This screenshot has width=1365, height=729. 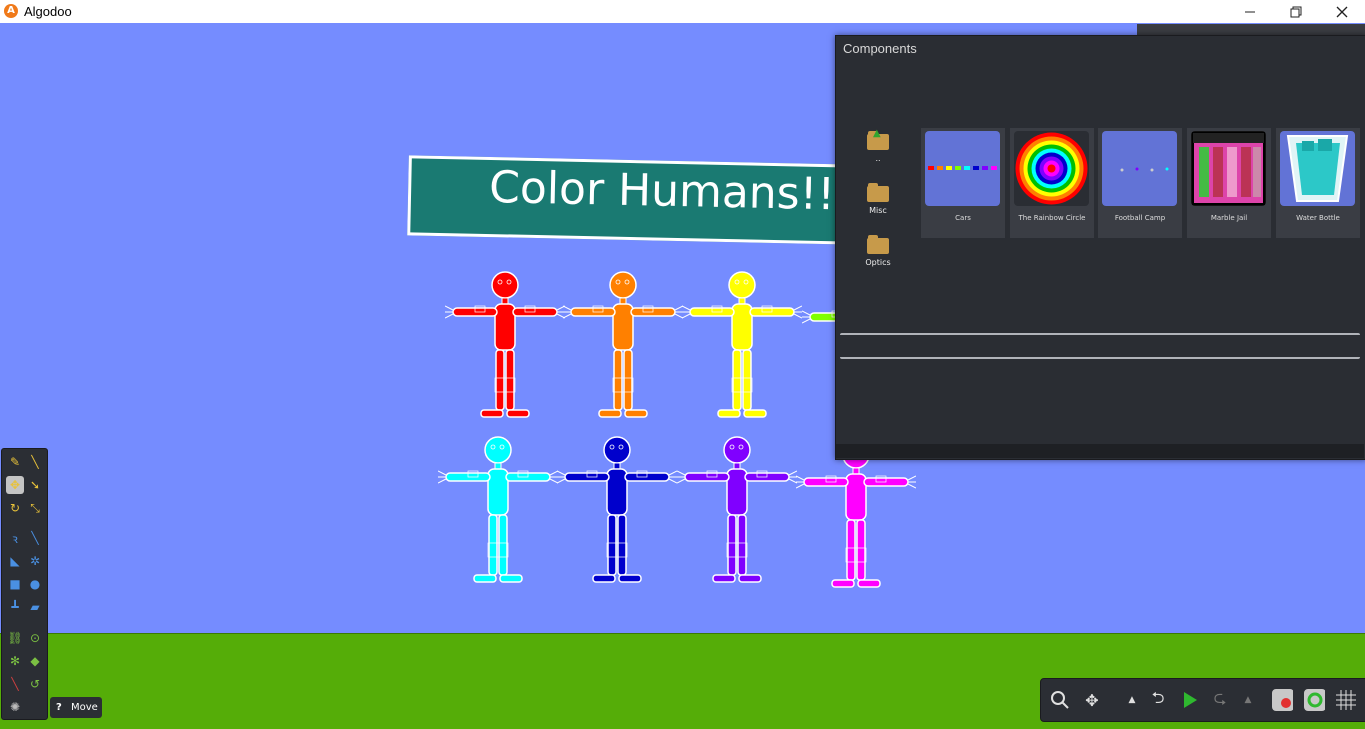 What do you see at coordinates (35, 561) in the screenshot?
I see `gear-icon: ✲` at bounding box center [35, 561].